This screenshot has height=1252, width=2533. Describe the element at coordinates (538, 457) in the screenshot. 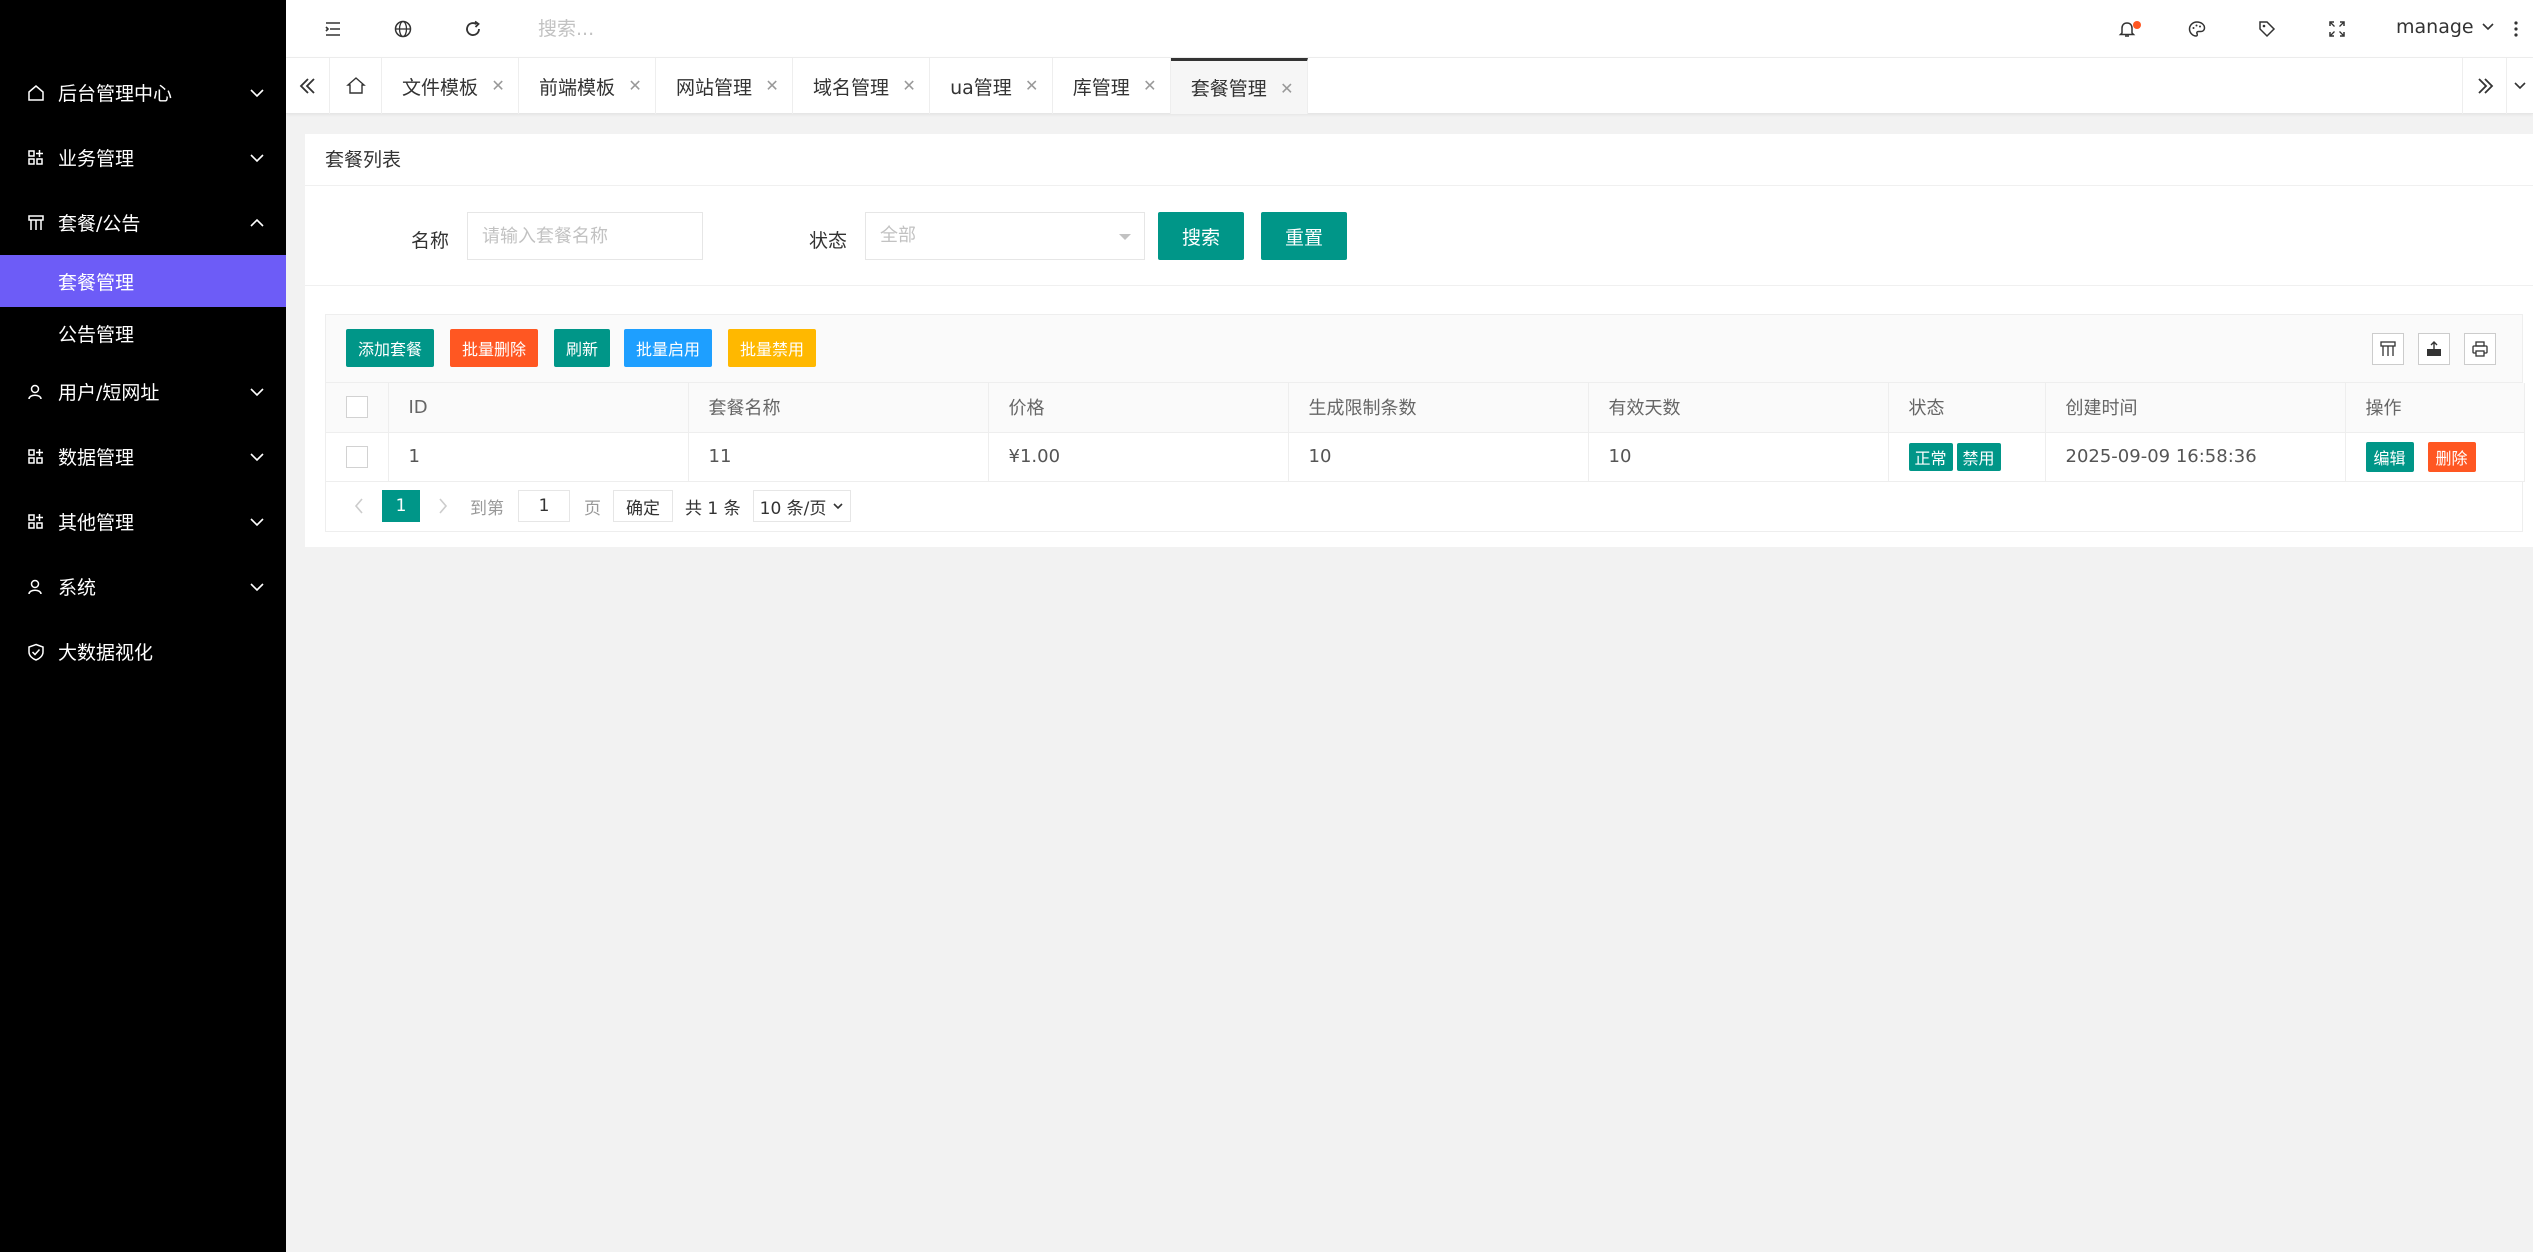

I see `cell-id: 1` at that location.